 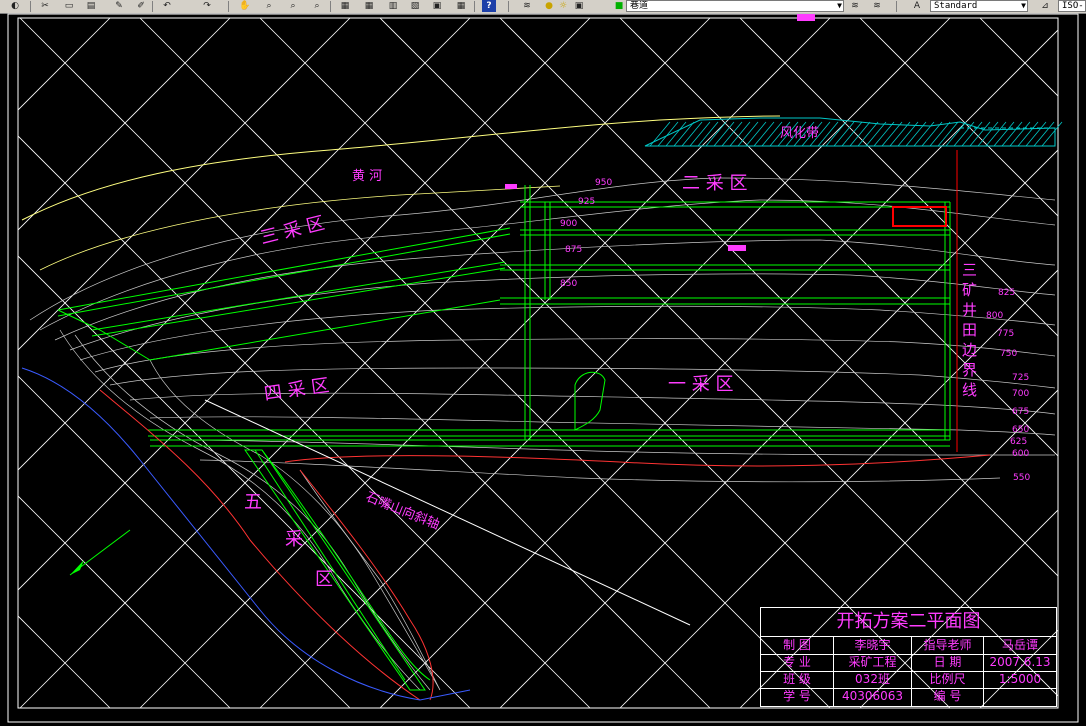 What do you see at coordinates (563, 6) in the screenshot?
I see `sun-icon: ☼` at bounding box center [563, 6].